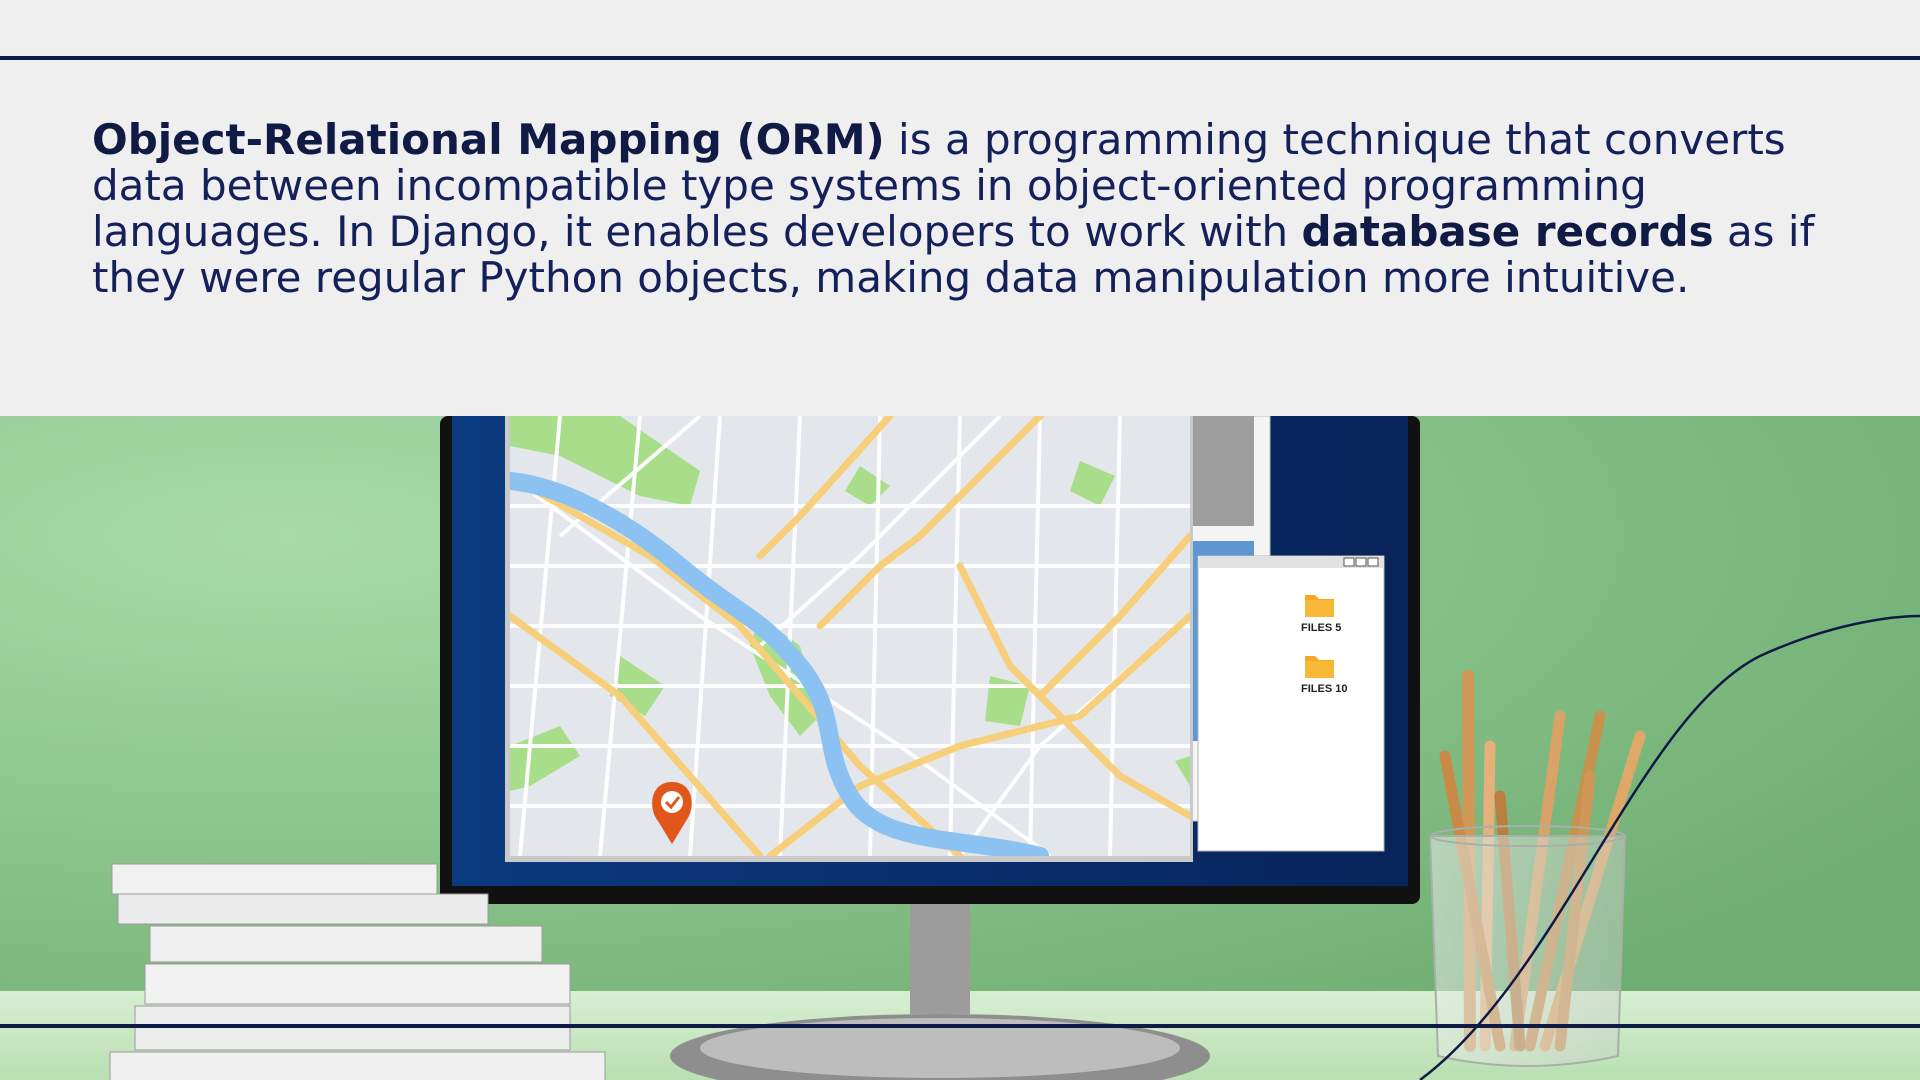  What do you see at coordinates (1321, 628) in the screenshot?
I see `folder-label-files-5: FILES 5` at bounding box center [1321, 628].